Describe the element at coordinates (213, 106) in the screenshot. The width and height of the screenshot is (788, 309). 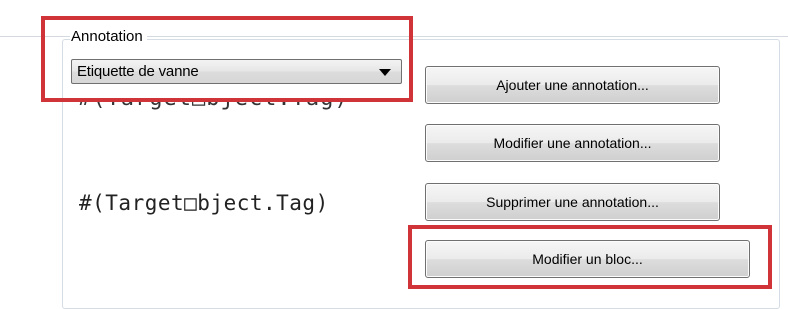
I see `annotation-preview-partial-text: #(Target□bject.Tag)` at that location.